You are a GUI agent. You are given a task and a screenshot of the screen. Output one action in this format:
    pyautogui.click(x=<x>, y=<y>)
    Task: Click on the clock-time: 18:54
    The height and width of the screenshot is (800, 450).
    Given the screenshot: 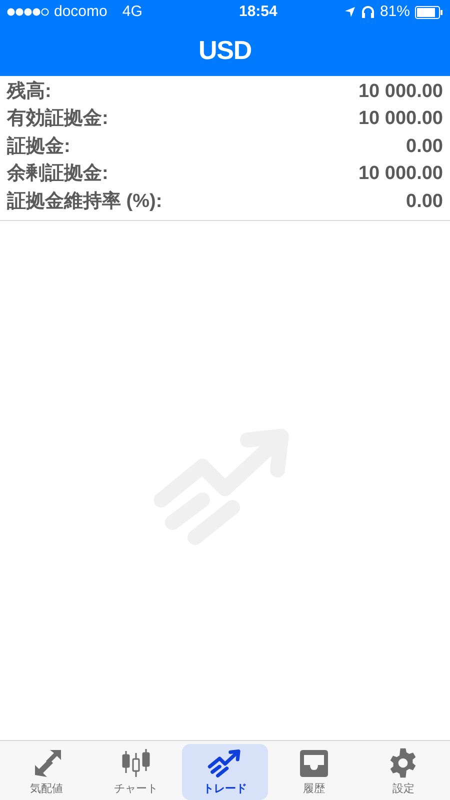 What is the action you would take?
    pyautogui.click(x=258, y=12)
    